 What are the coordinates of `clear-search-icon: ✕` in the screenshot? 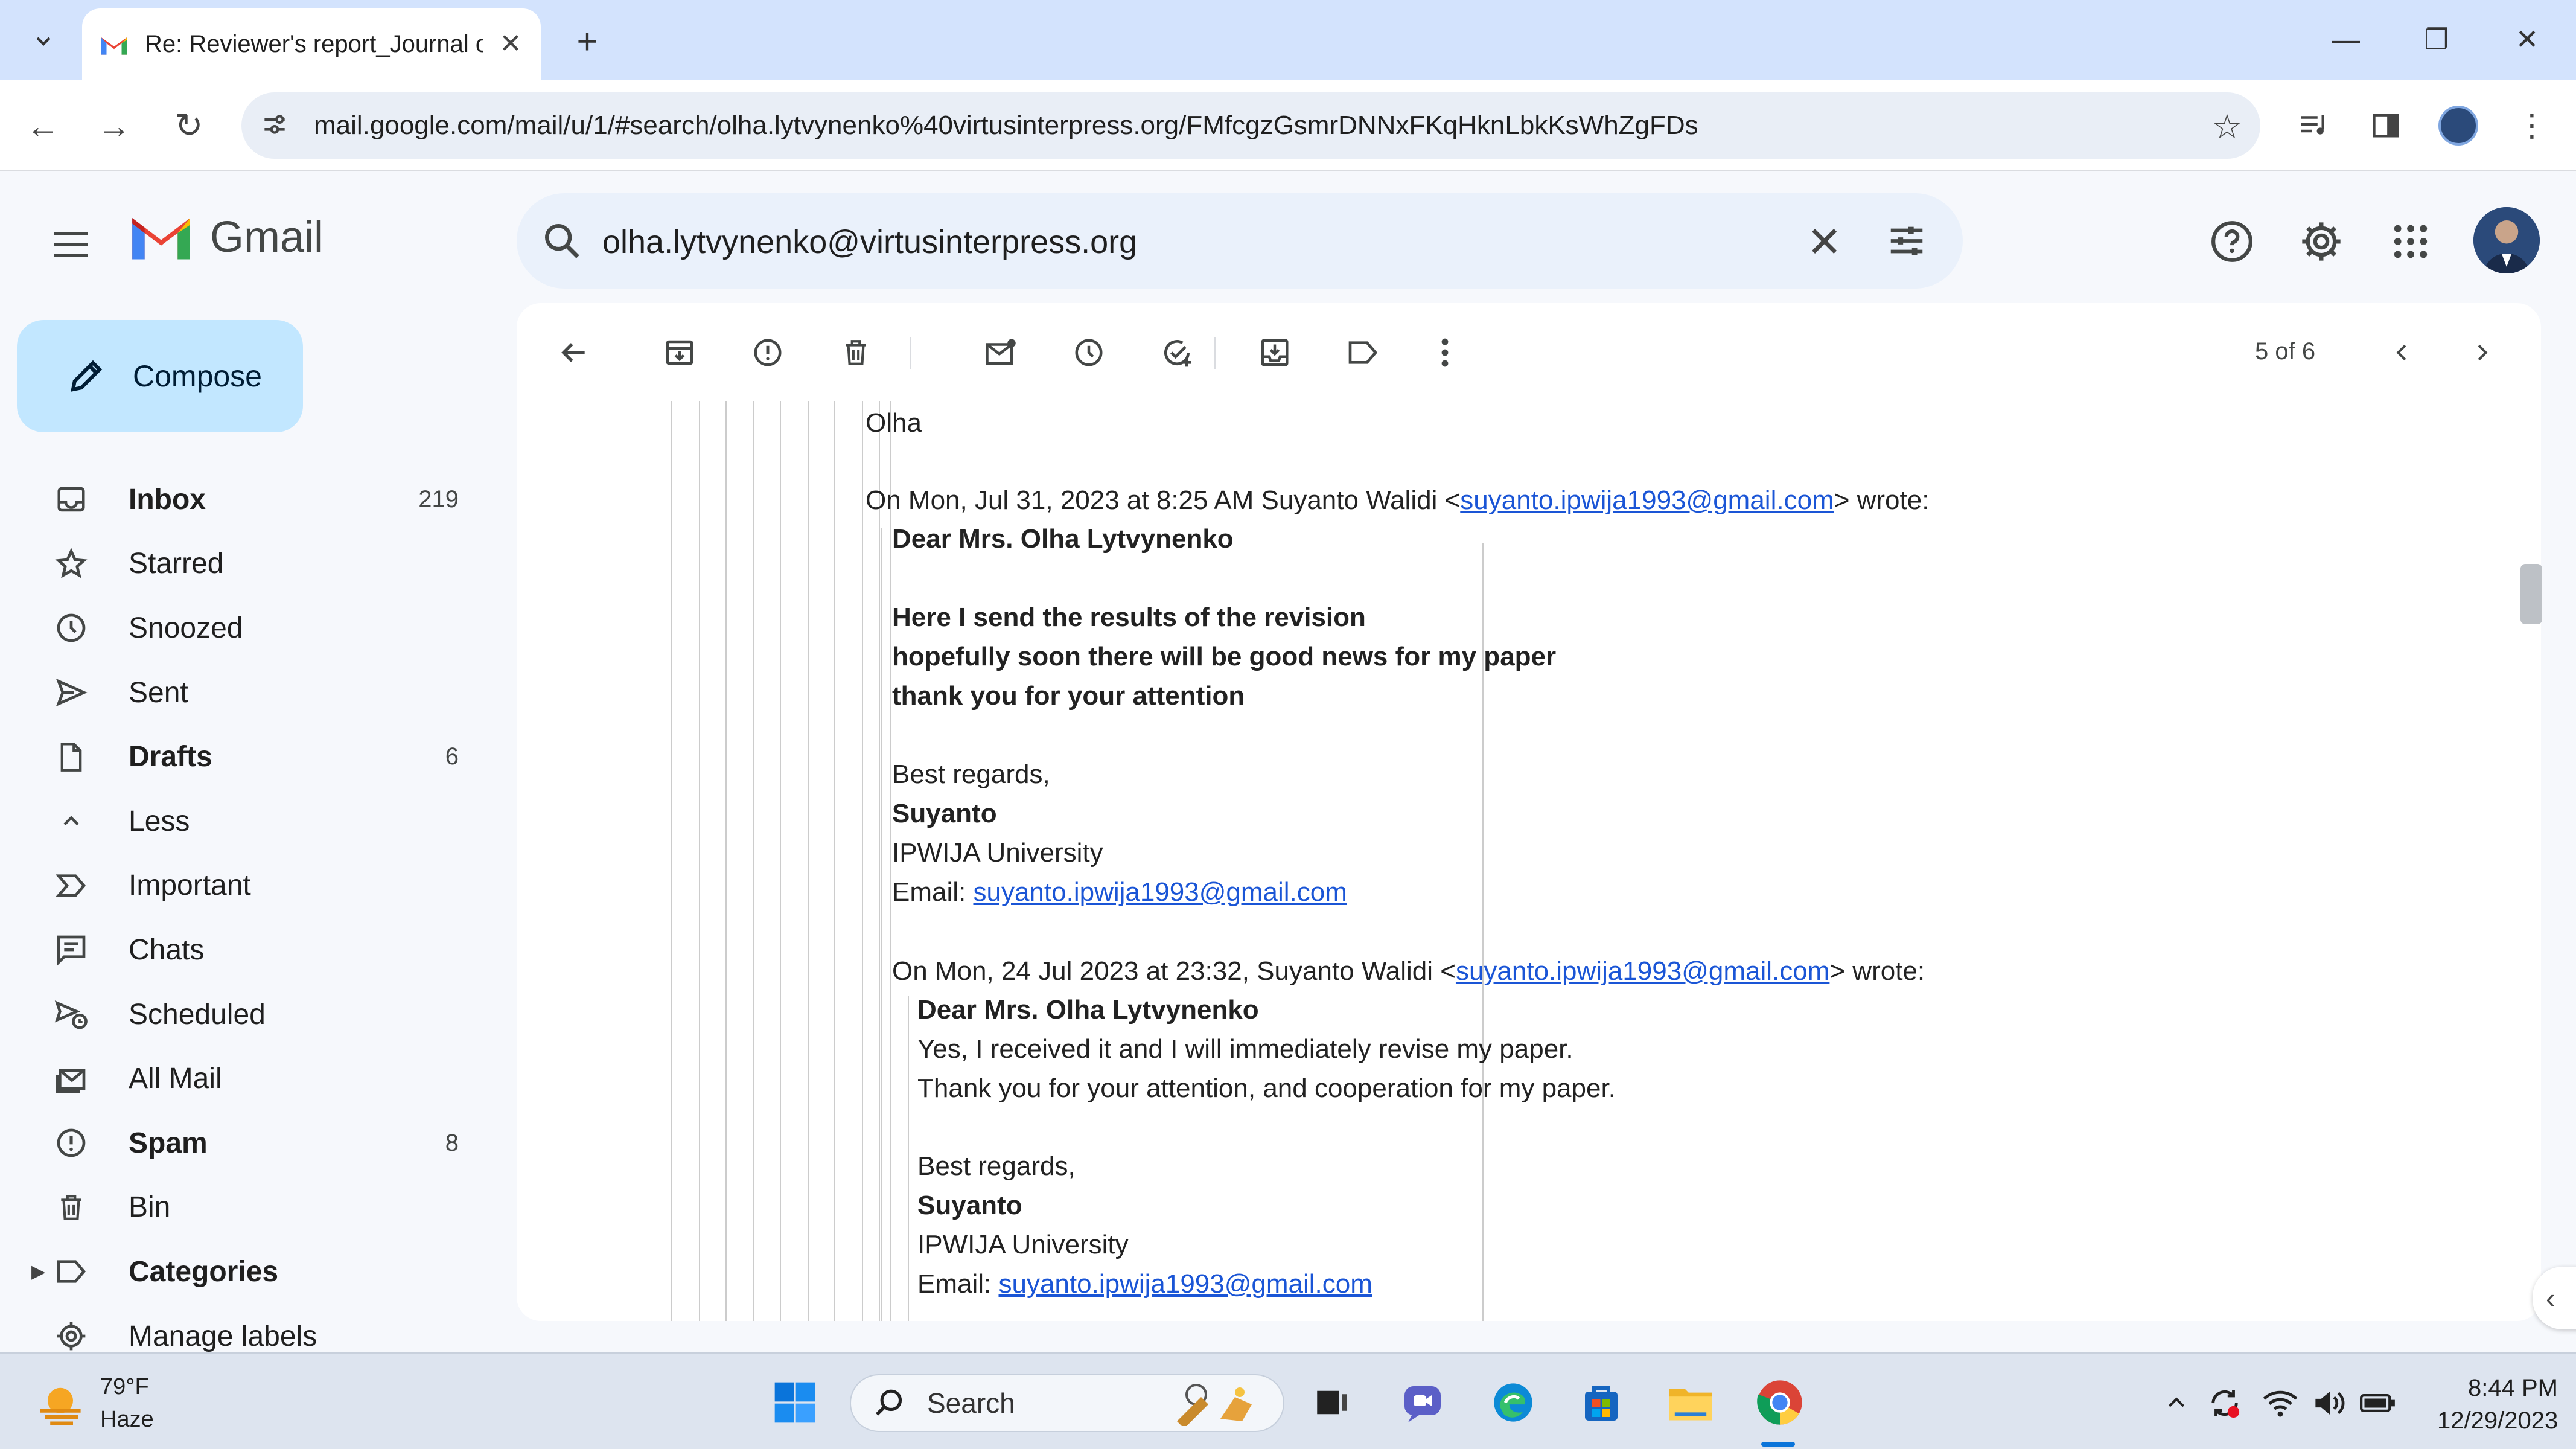 It's located at (1824, 242).